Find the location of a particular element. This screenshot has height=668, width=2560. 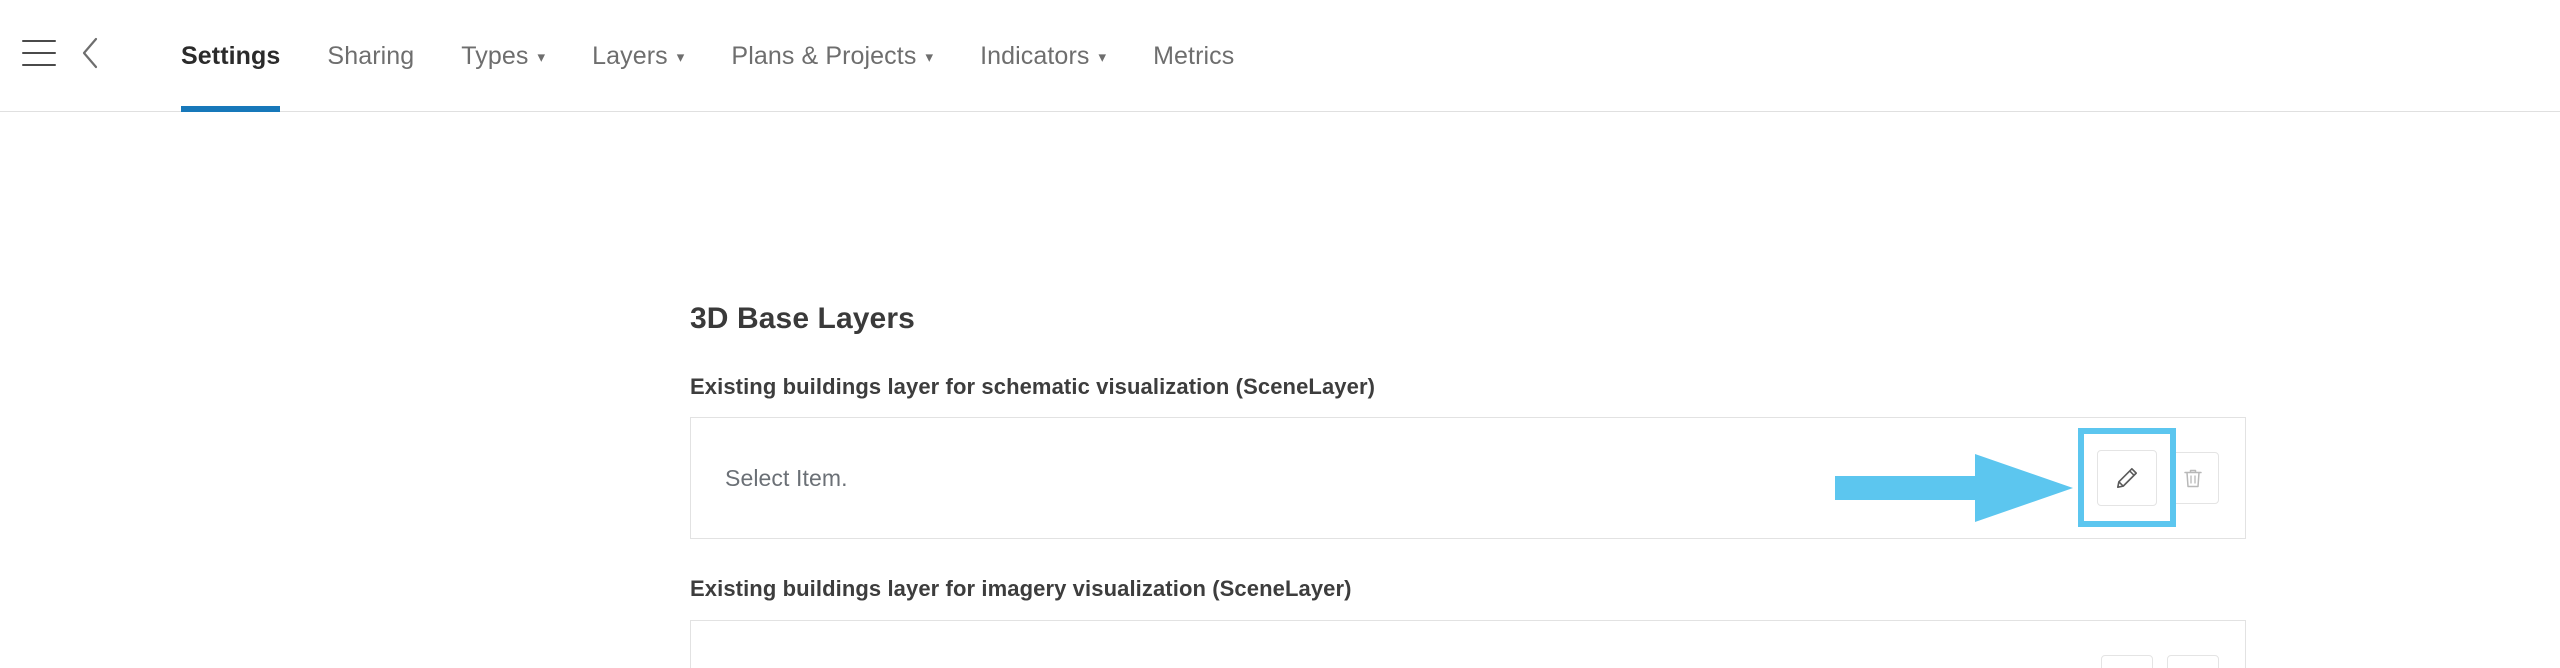

tab-metrics: Metrics is located at coordinates (1193, 56).